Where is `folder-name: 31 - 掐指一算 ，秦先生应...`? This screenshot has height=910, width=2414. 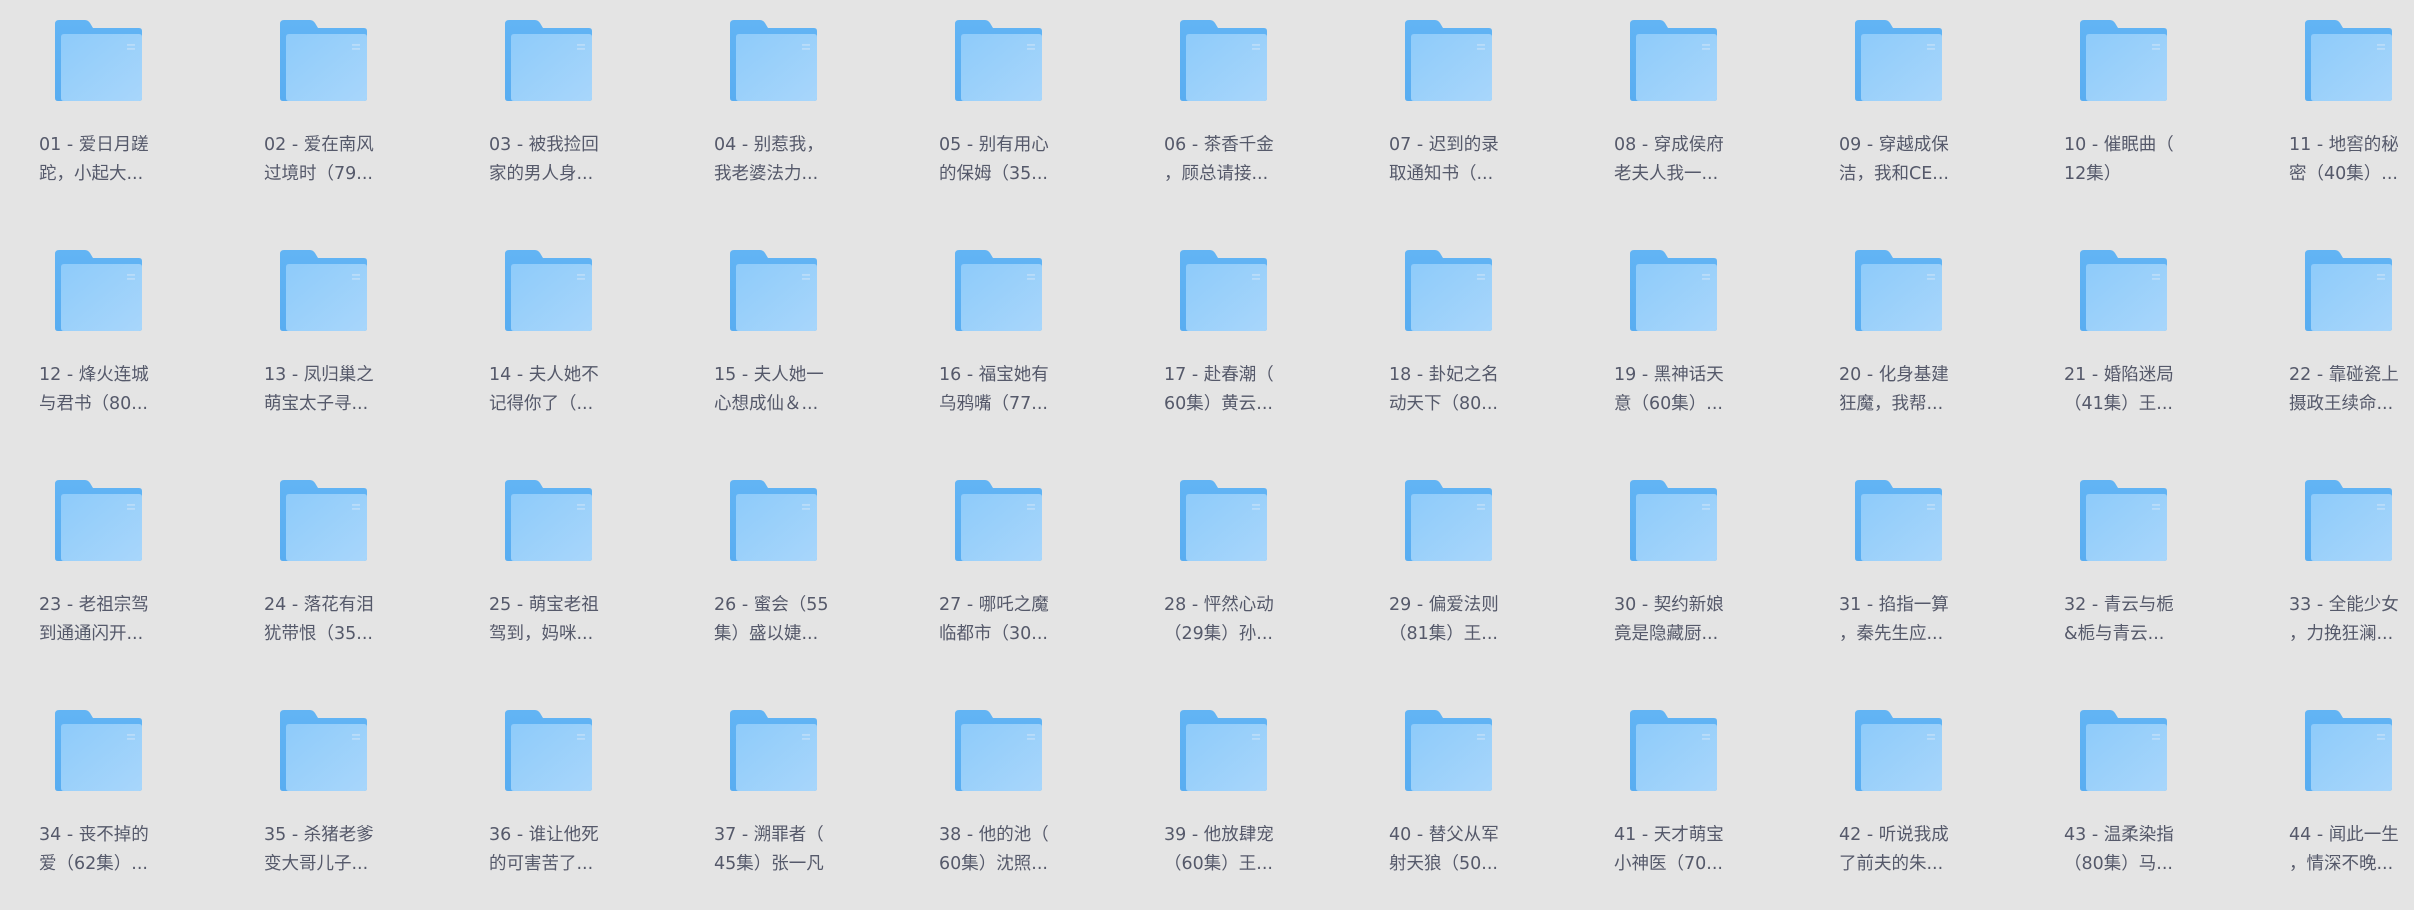
folder-name: 31 - 掐指一算 ，秦先生应... is located at coordinates (1914, 620).